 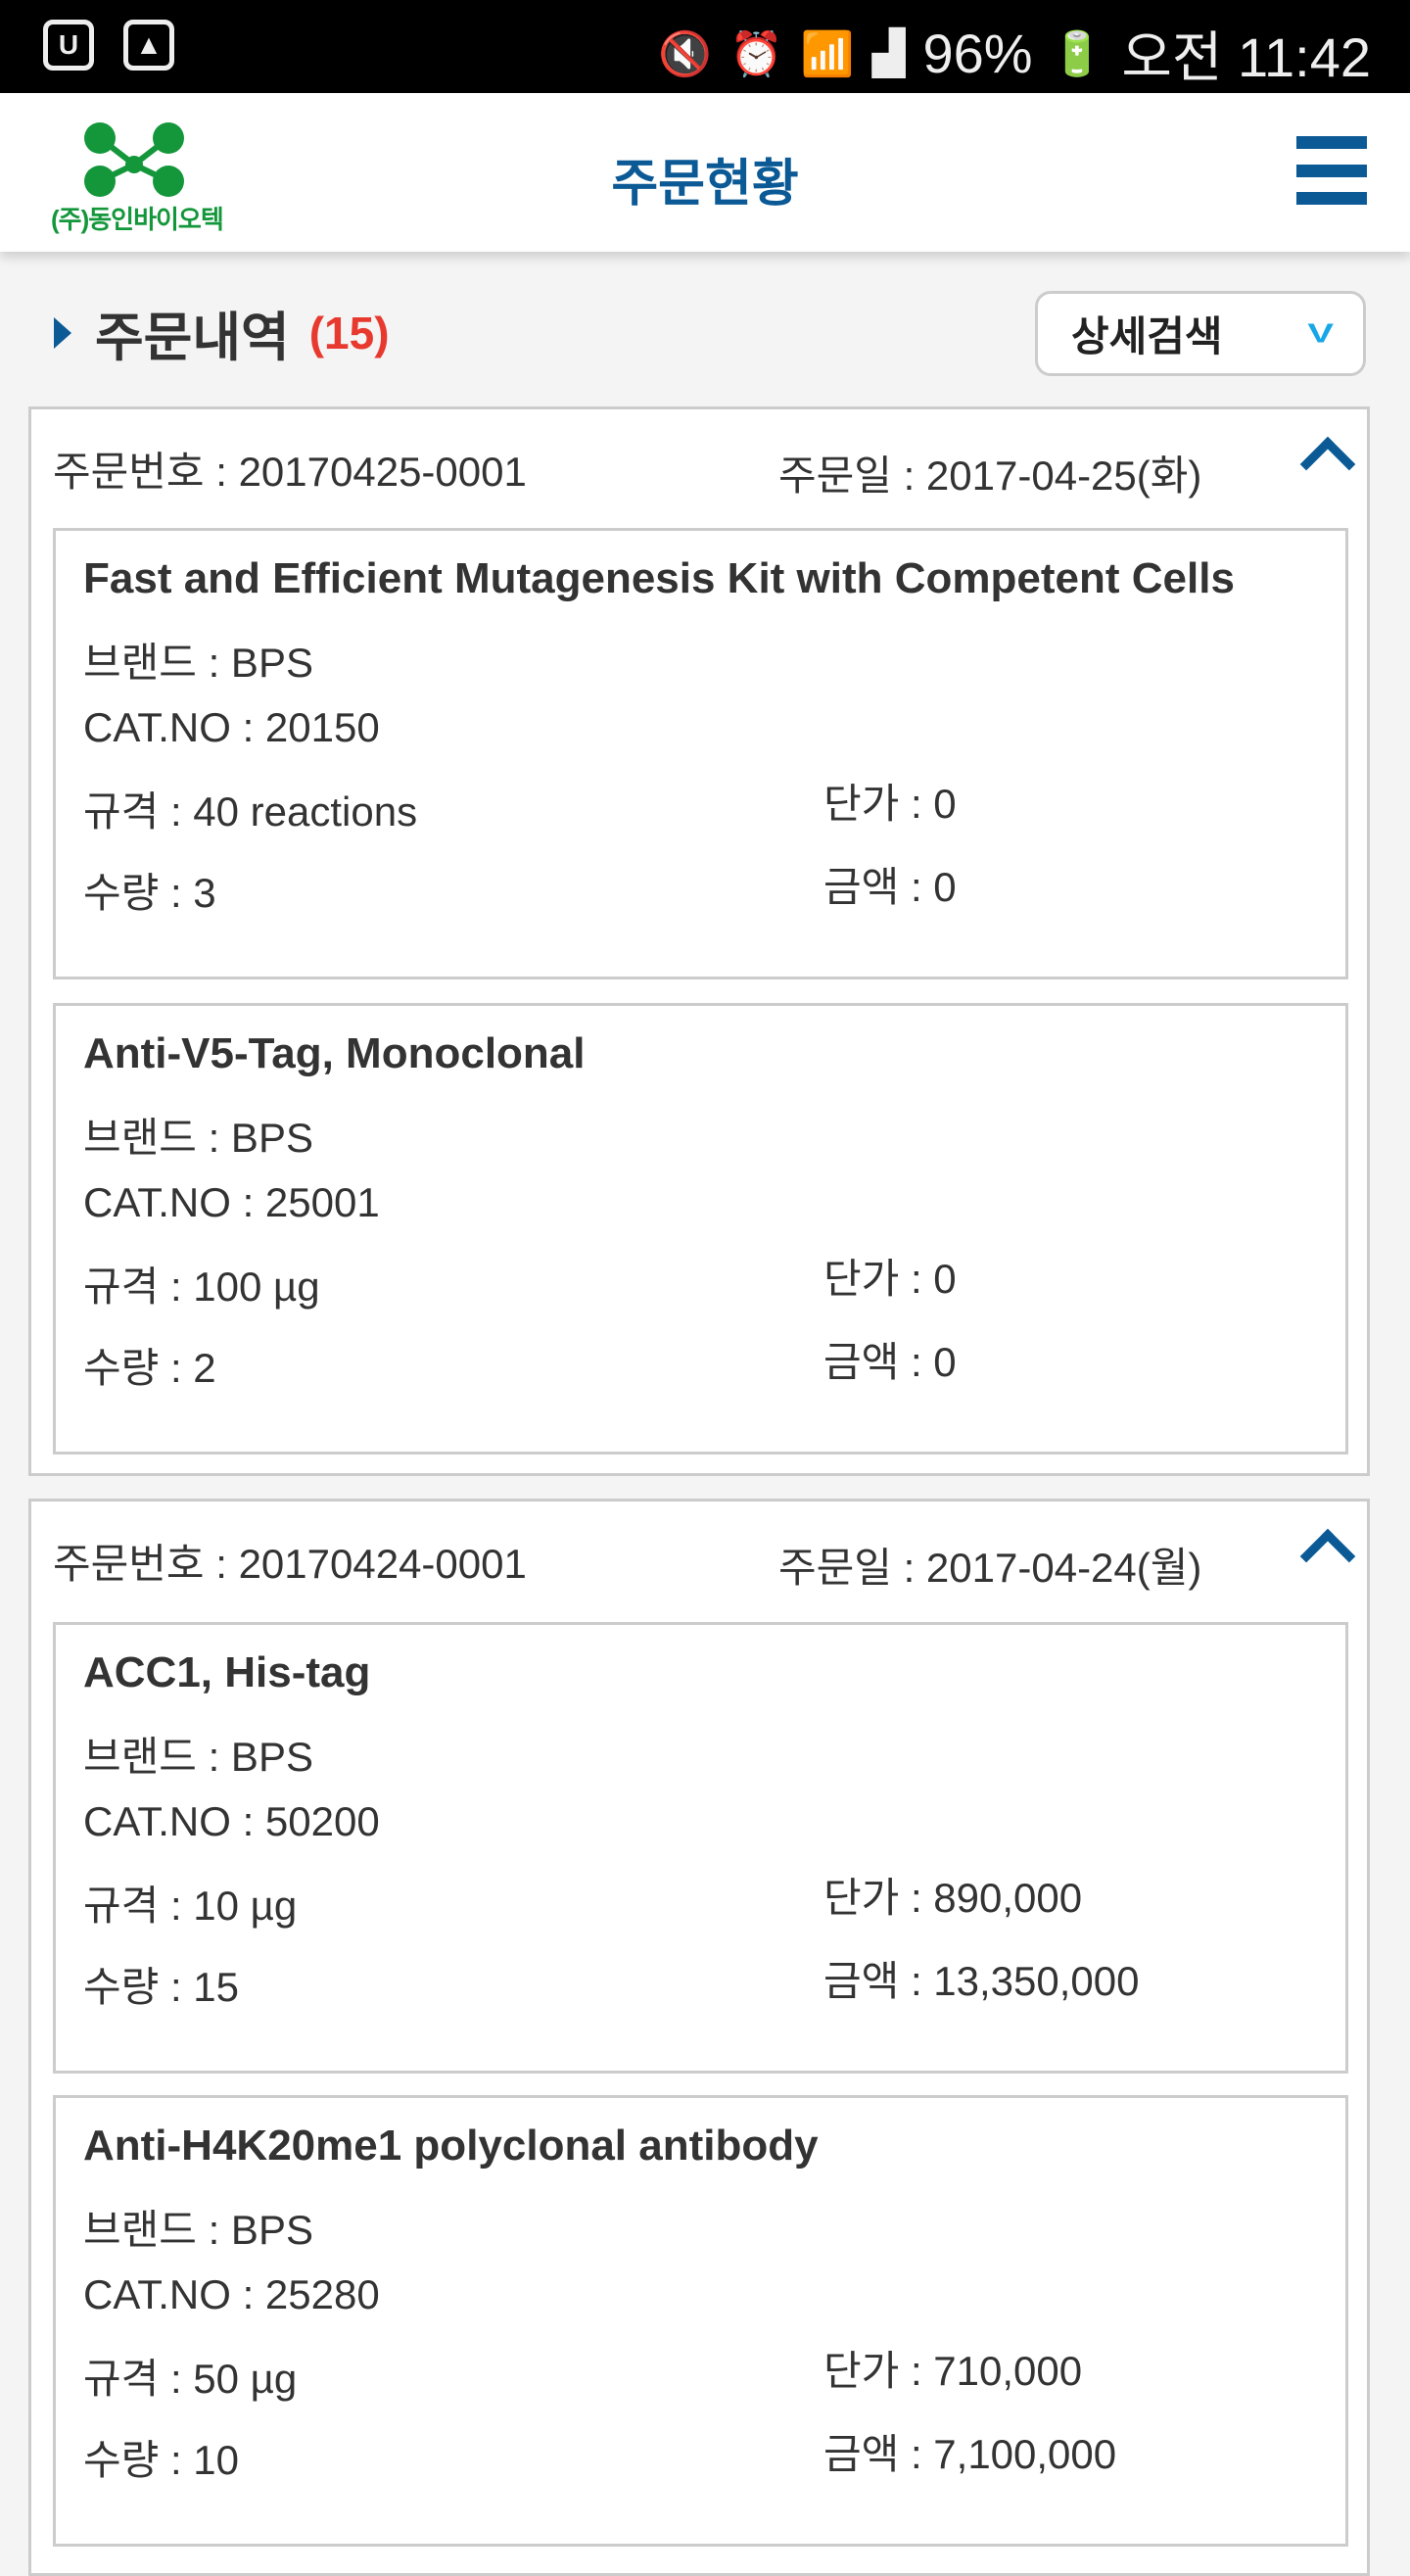 I want to click on alarm-icon: ⏰, so click(x=756, y=54).